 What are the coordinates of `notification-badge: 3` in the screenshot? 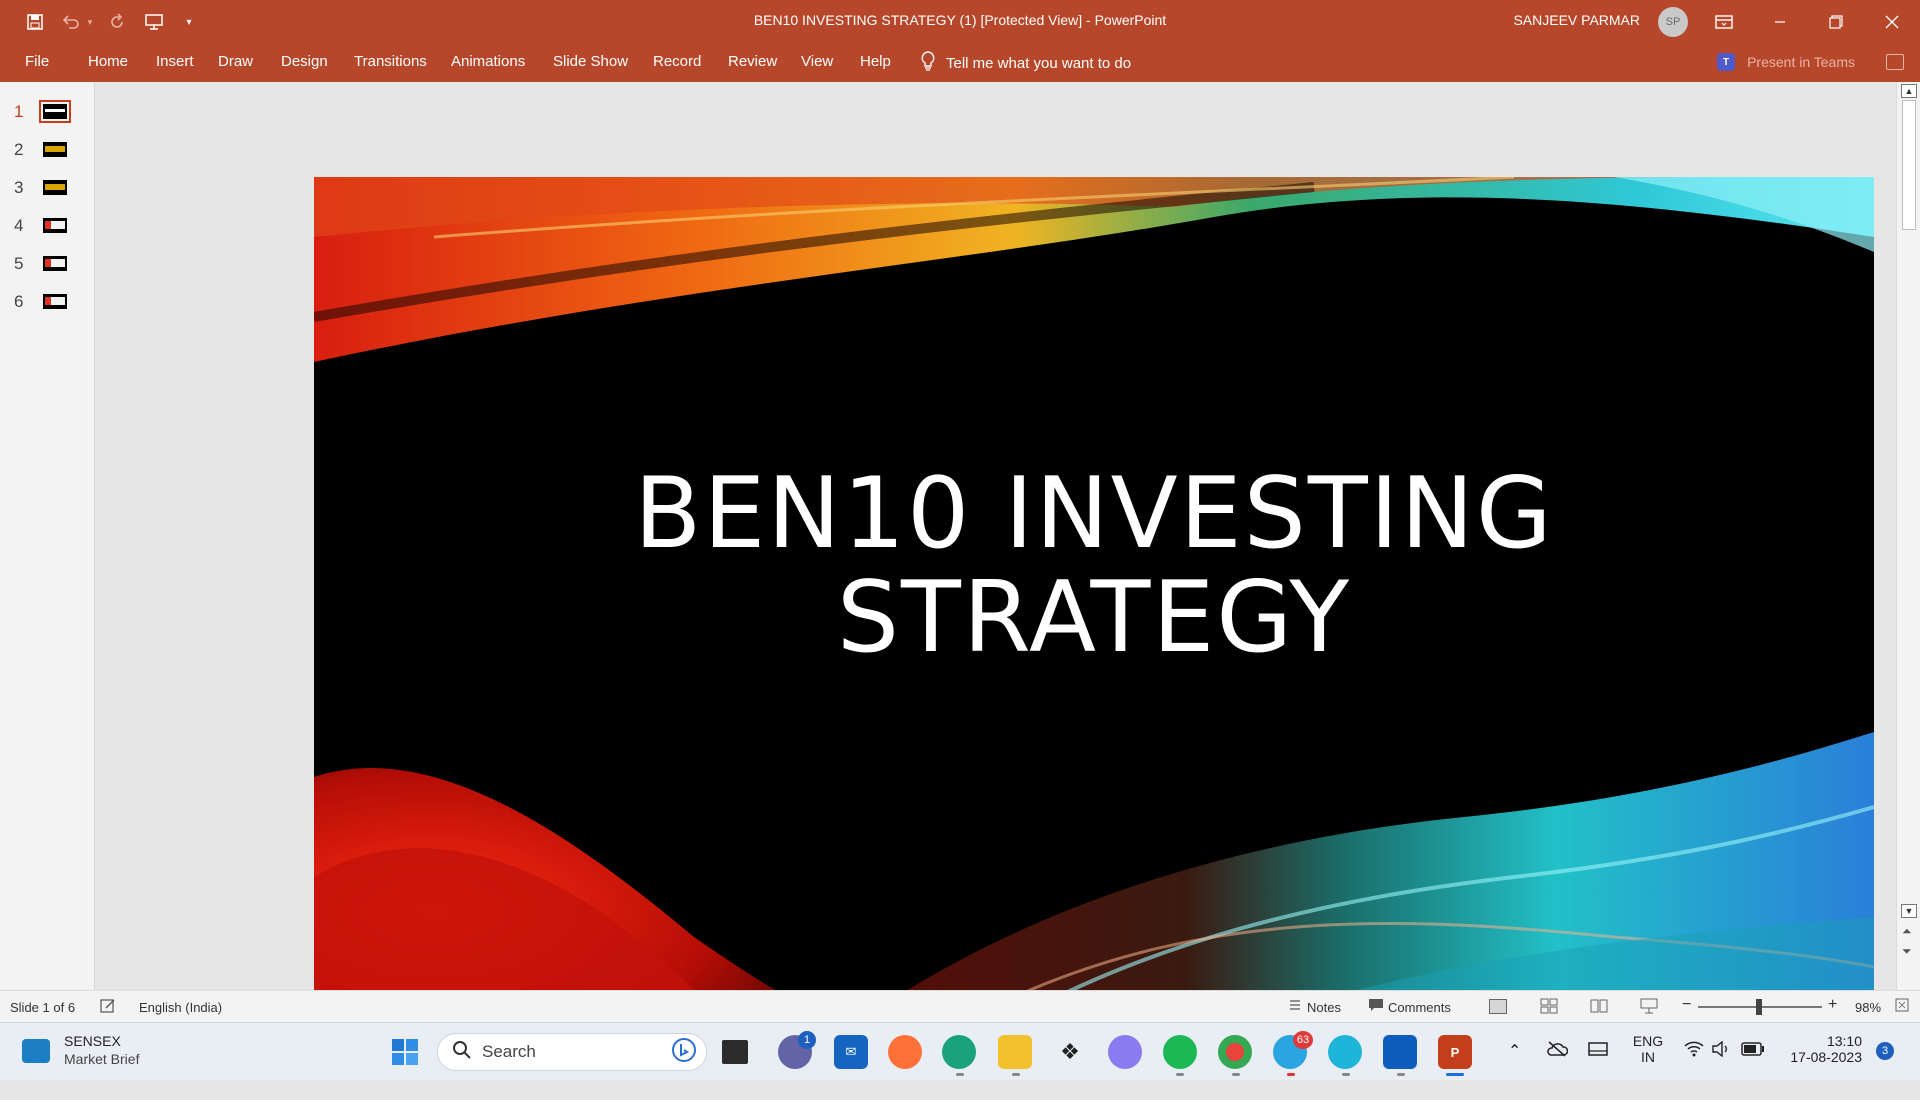 It's located at (1885, 1051).